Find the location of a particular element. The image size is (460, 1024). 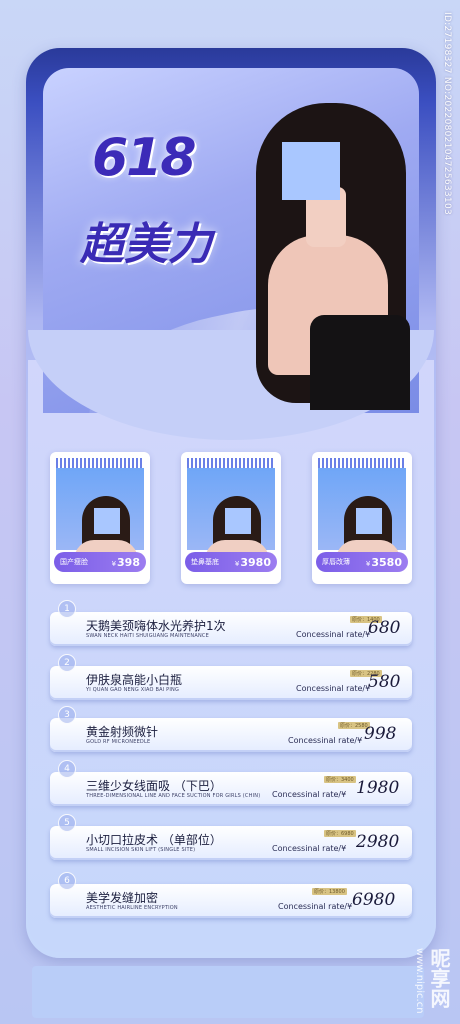

item-title: 黄金射频微针 is located at coordinates (122, 732).